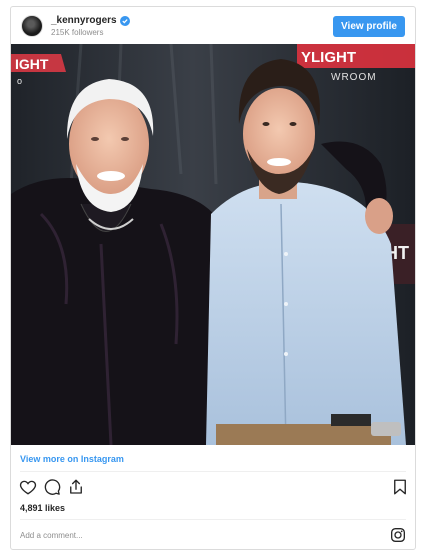 This screenshot has width=426, height=556. What do you see at coordinates (72, 459) in the screenshot?
I see `view-more-on-instagram-link: View more on Instagram` at bounding box center [72, 459].